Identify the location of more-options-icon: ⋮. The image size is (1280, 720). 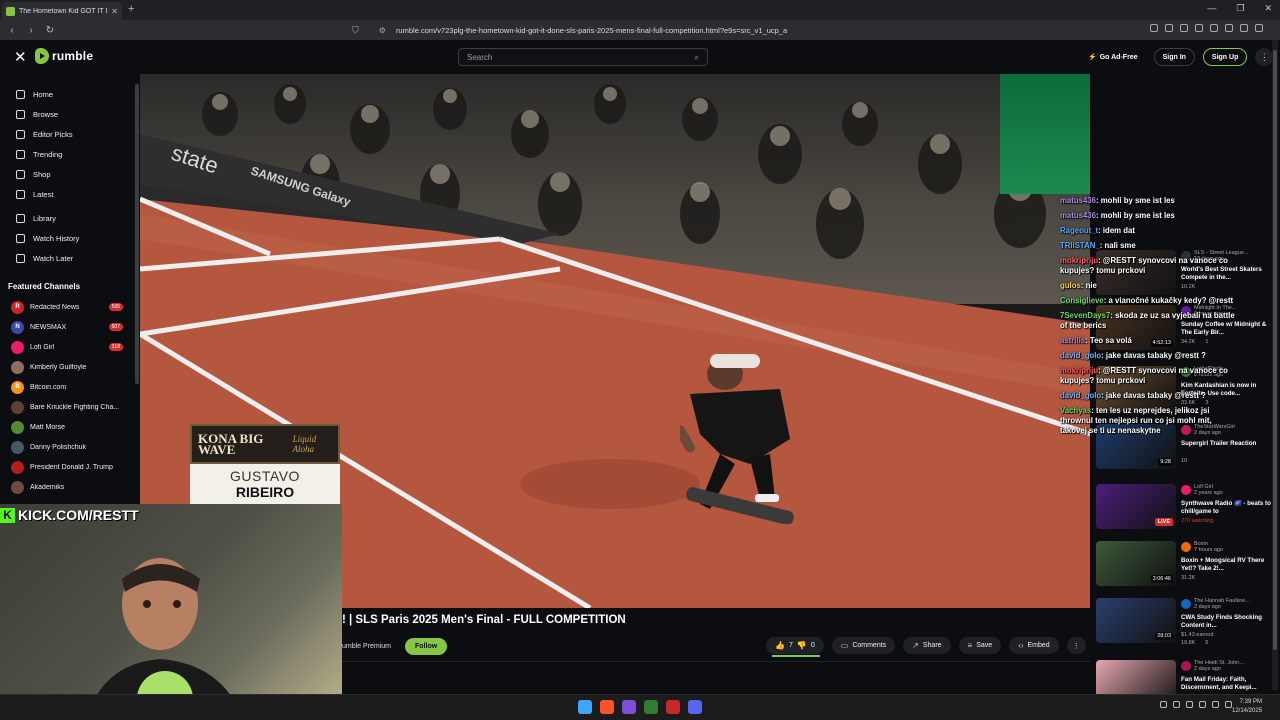
(1264, 57).